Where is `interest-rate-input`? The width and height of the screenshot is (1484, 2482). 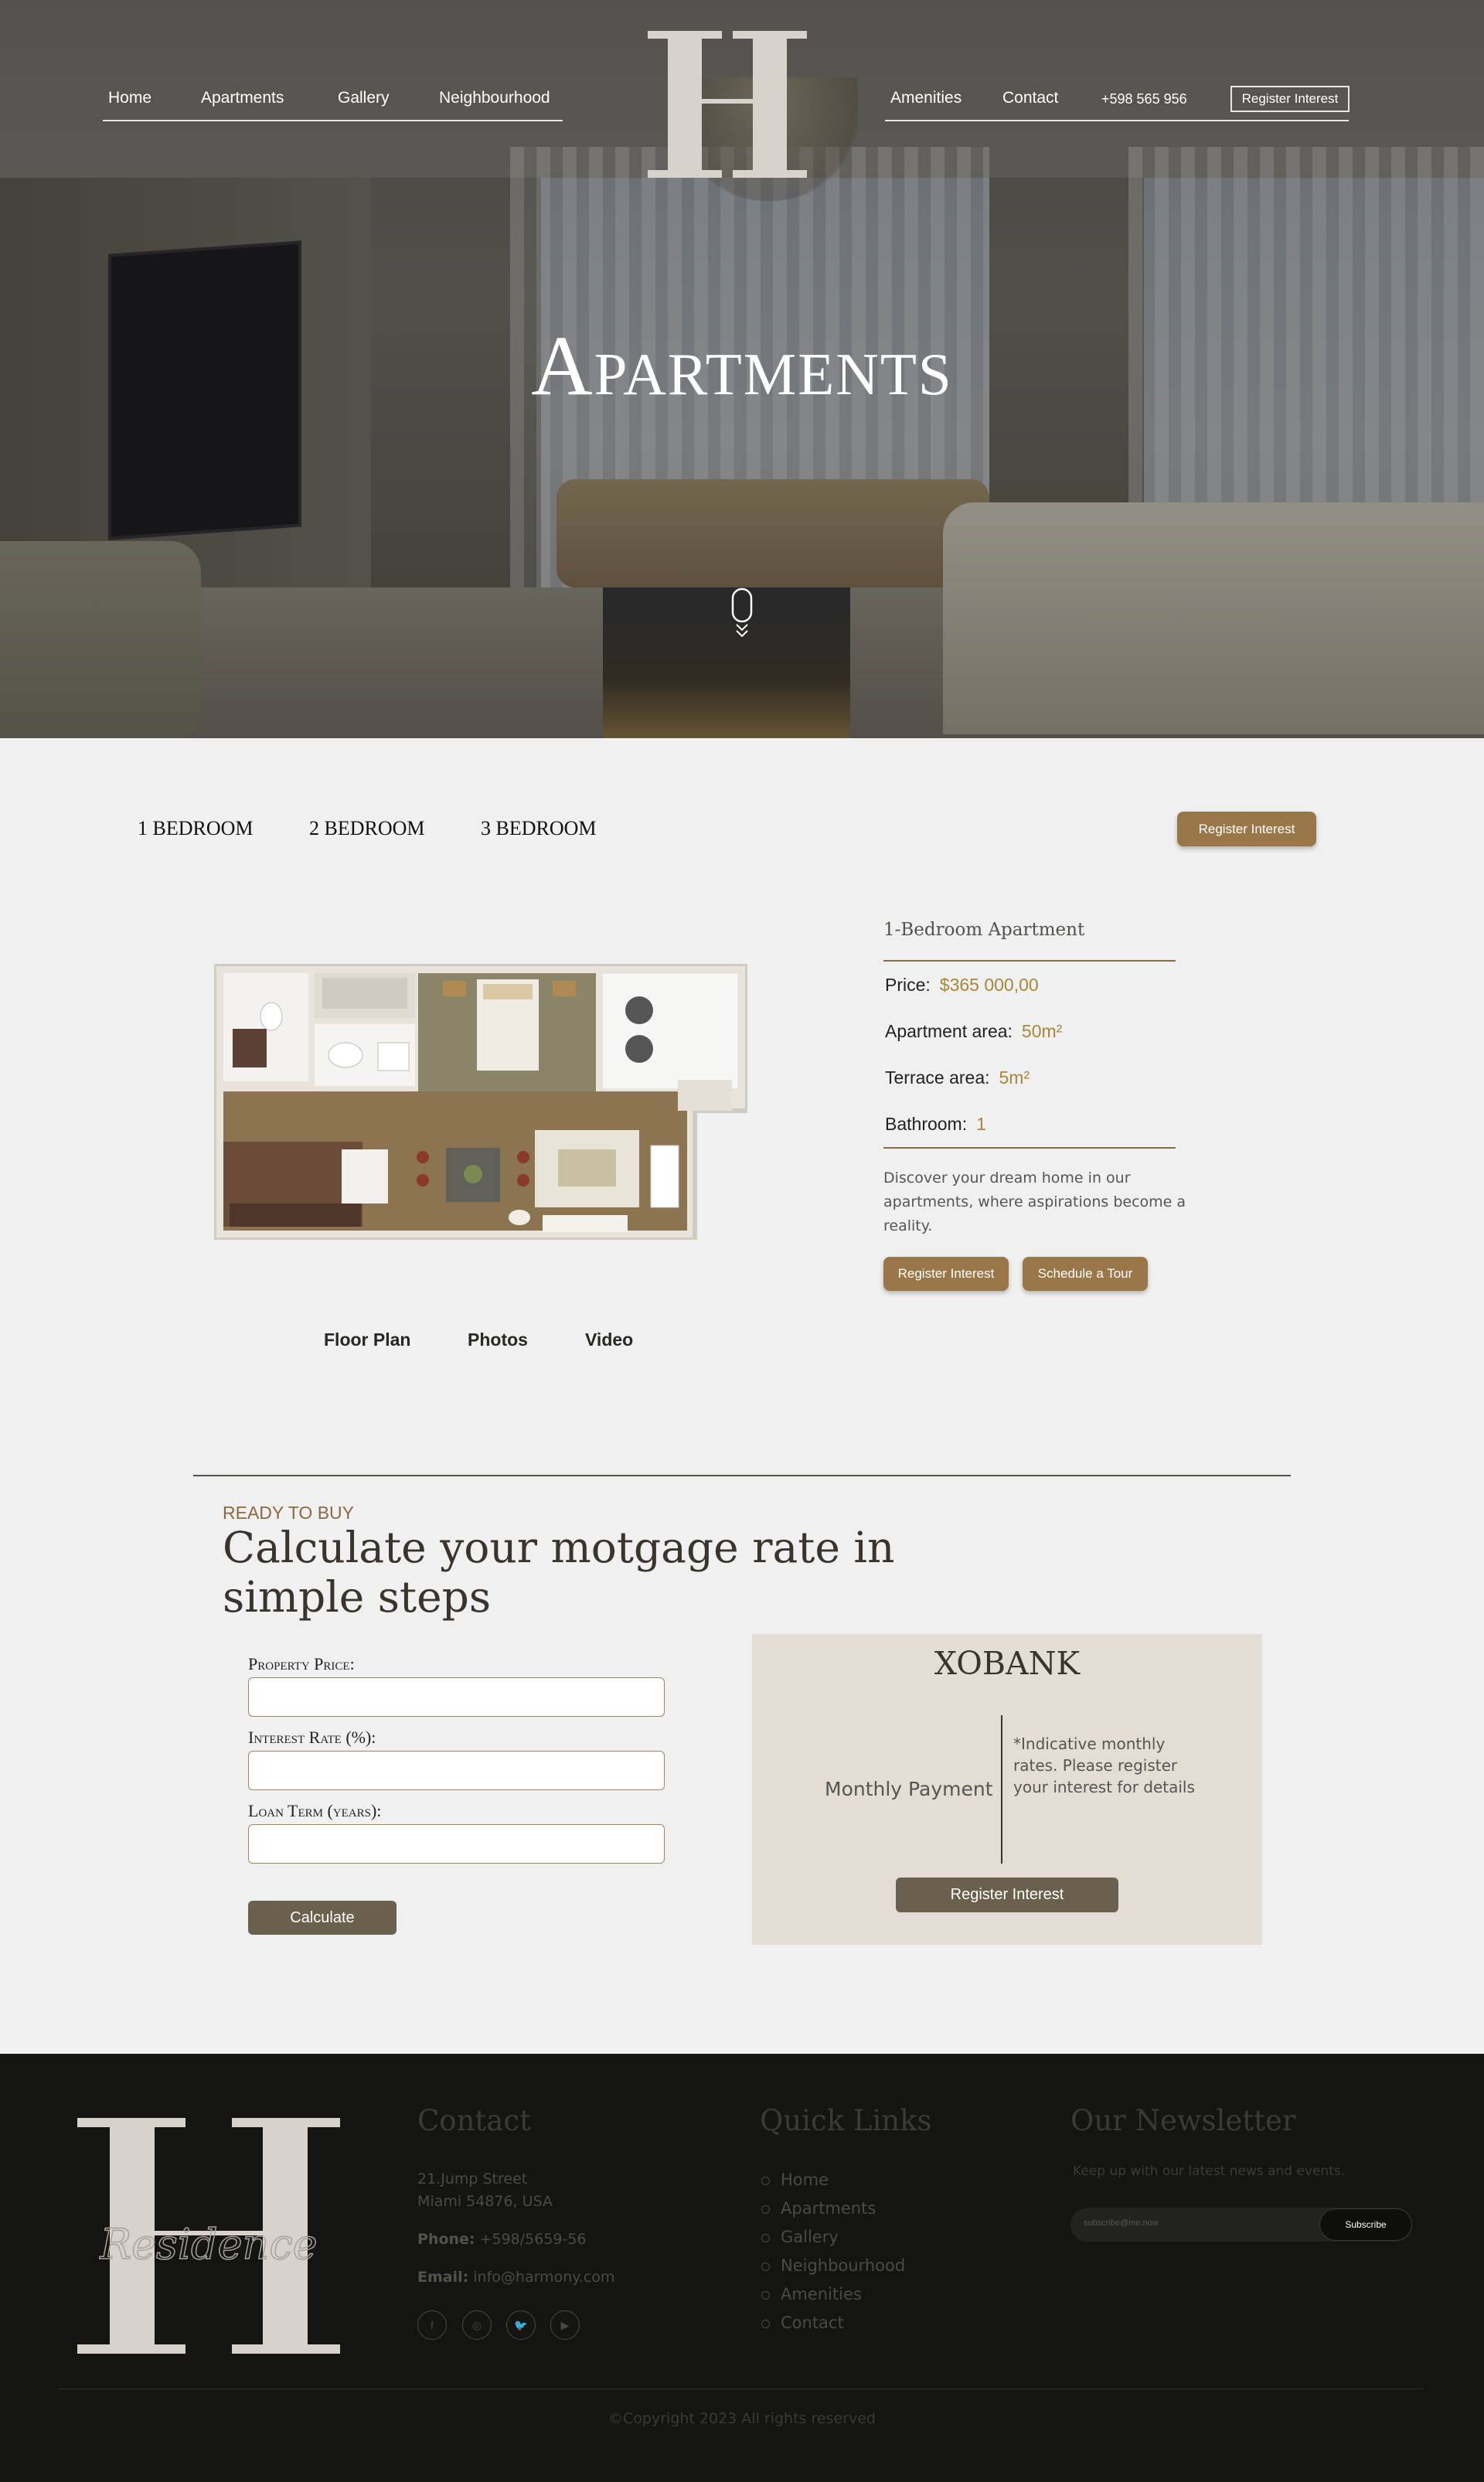
interest-rate-input is located at coordinates (456, 1771).